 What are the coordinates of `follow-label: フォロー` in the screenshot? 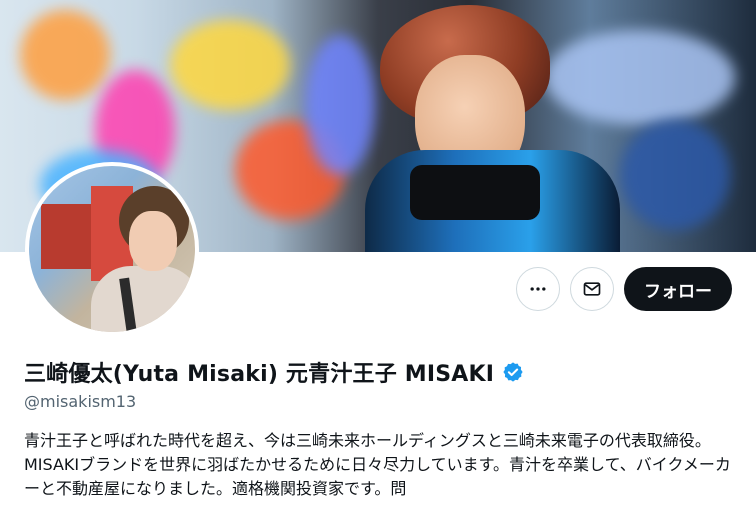 It's located at (678, 291).